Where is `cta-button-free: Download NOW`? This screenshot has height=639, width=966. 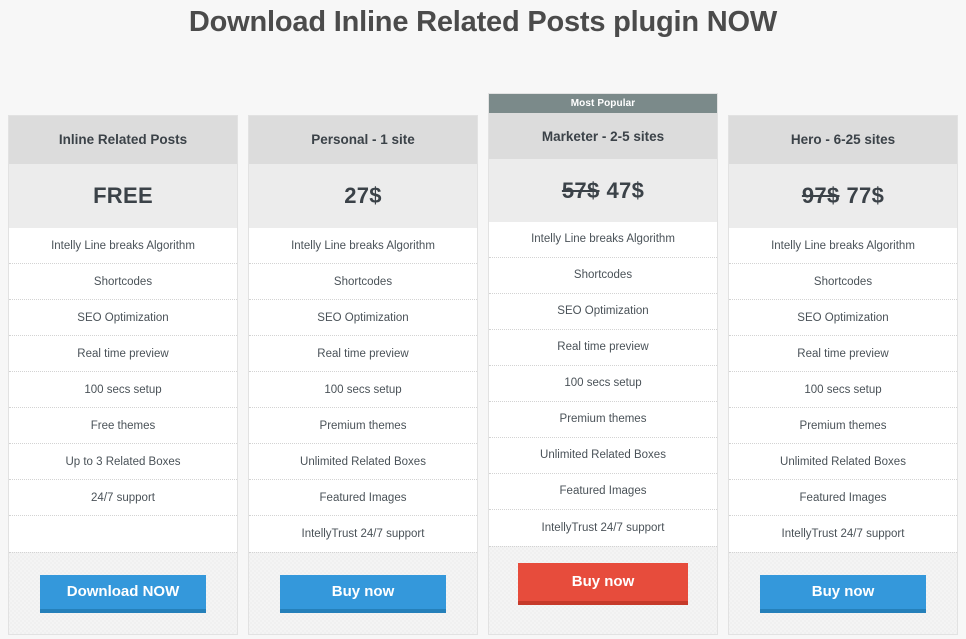 cta-button-free: Download NOW is located at coordinates (123, 593).